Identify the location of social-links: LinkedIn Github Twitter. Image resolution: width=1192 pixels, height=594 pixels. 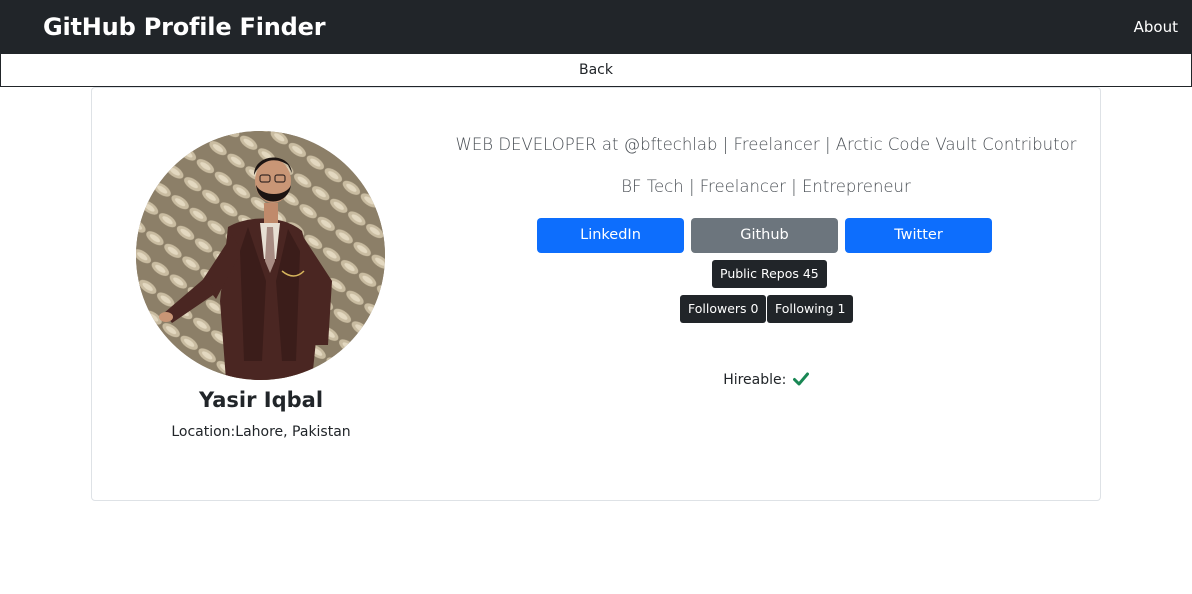
(764, 235).